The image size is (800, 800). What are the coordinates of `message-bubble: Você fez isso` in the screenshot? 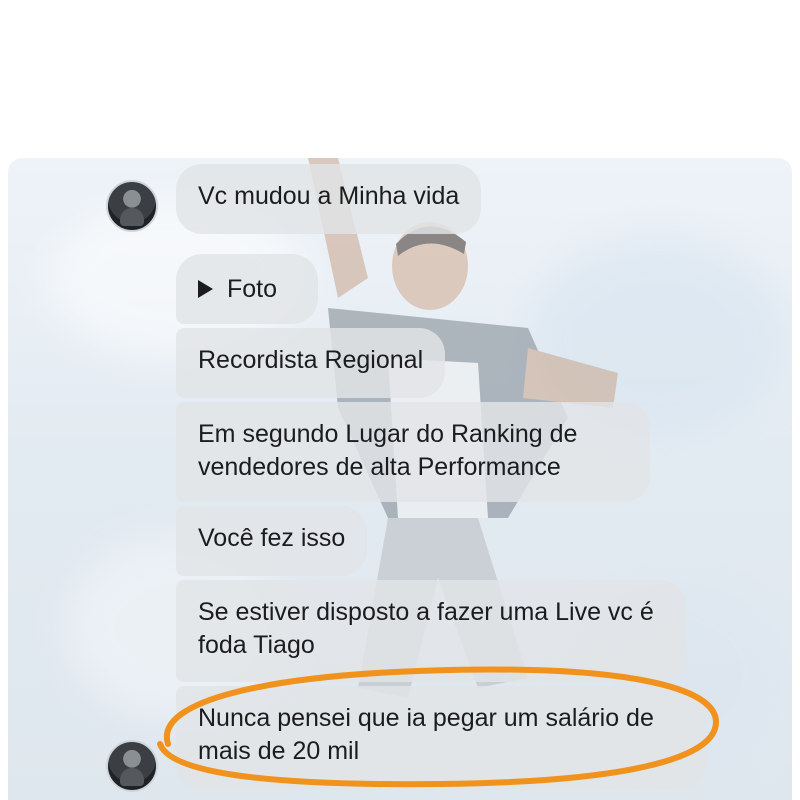 It's located at (272, 541).